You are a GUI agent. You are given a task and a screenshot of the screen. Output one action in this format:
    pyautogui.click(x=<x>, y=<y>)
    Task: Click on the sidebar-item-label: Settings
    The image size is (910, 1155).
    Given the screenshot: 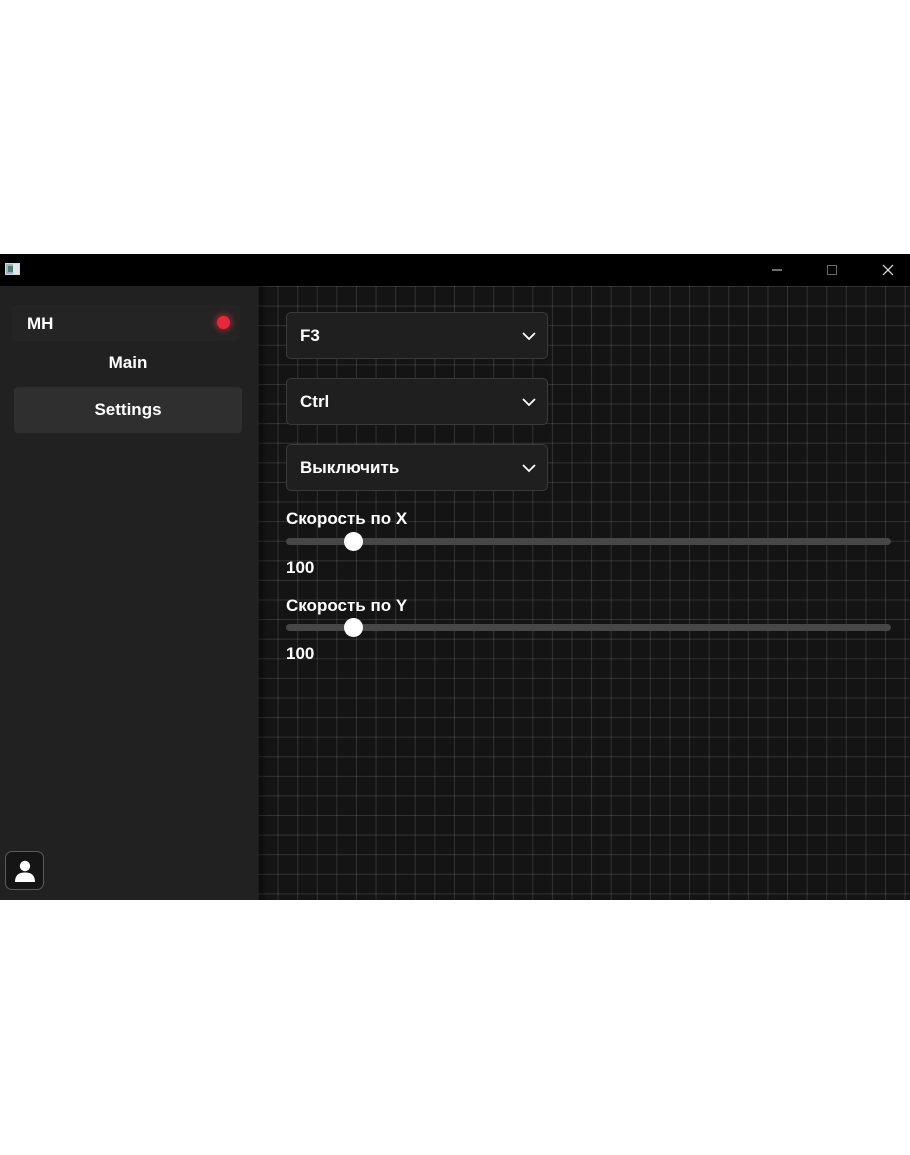 What is the action you would take?
    pyautogui.click(x=128, y=409)
    